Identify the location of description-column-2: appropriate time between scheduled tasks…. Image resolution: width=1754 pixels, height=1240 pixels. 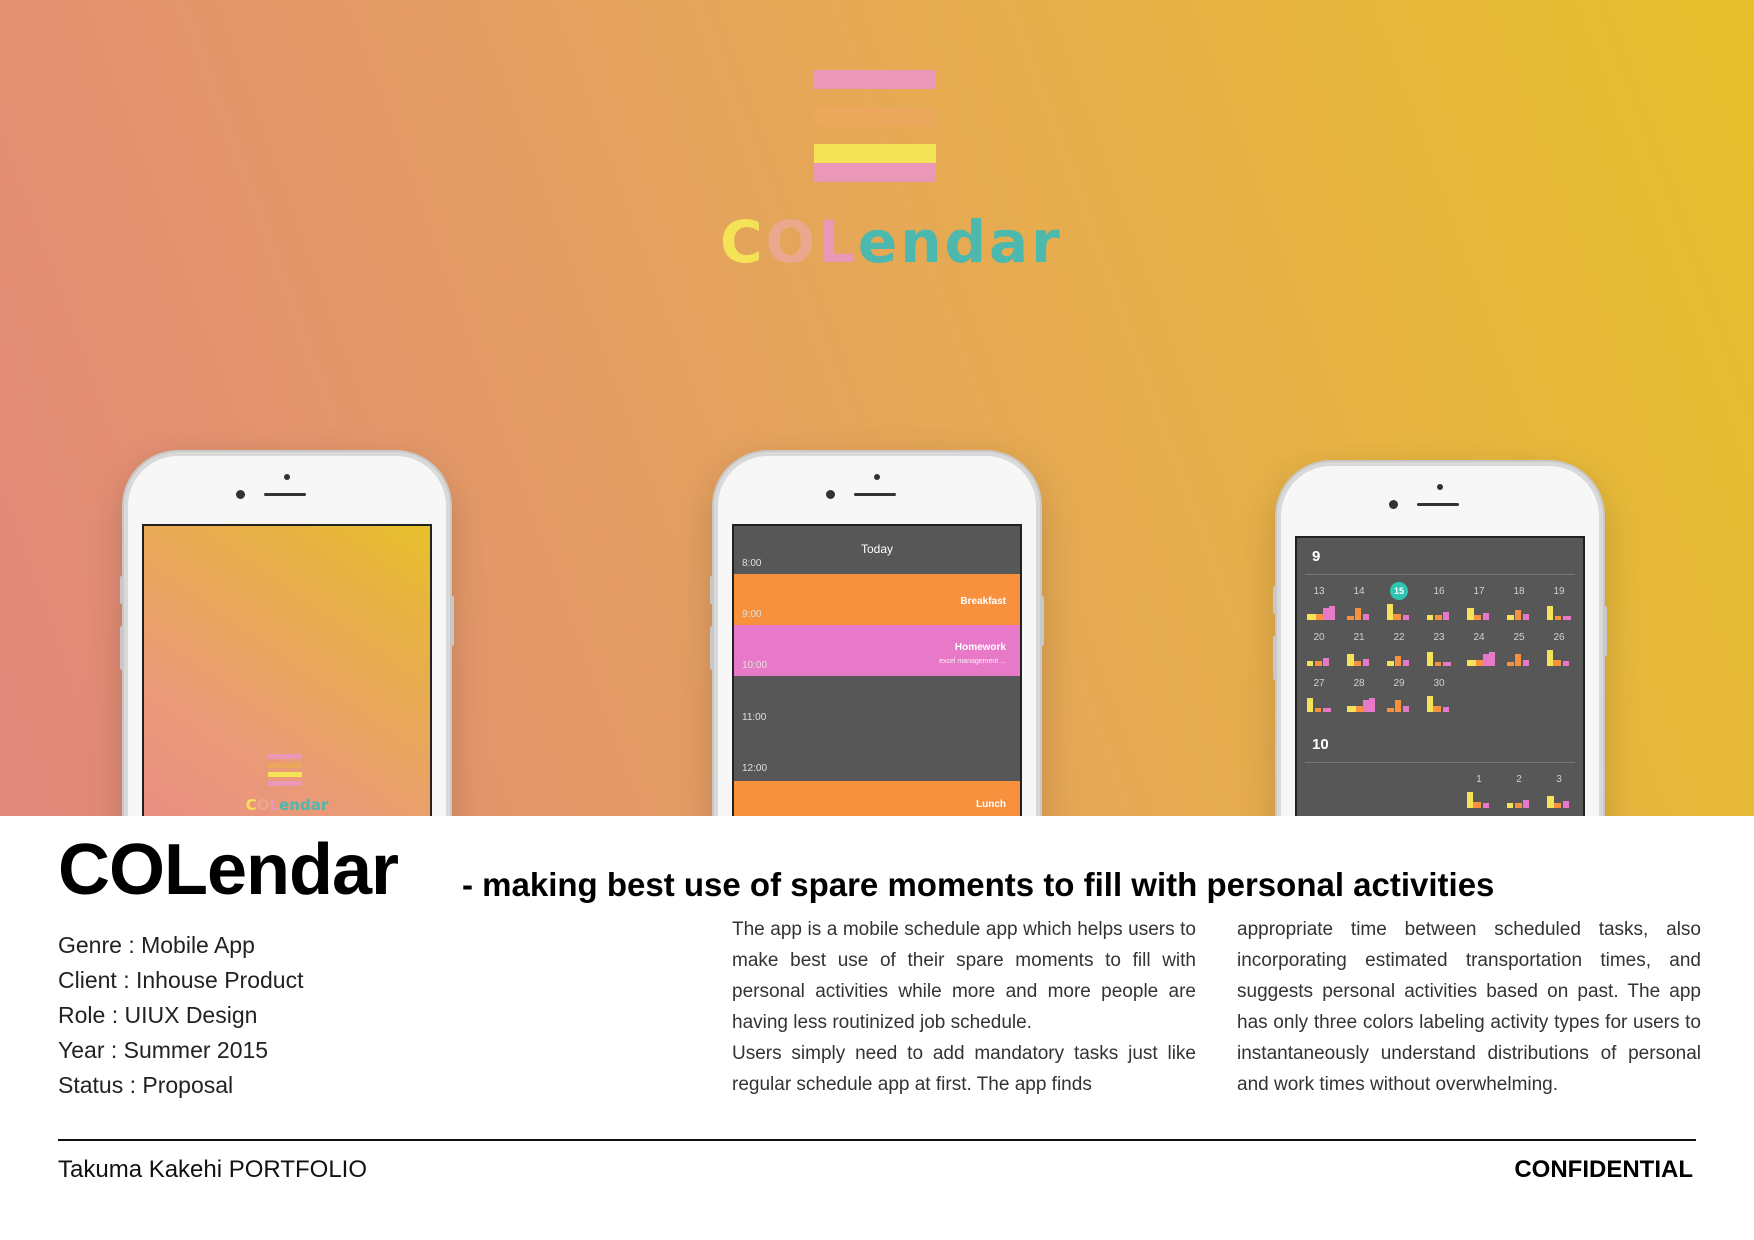
(1469, 1007).